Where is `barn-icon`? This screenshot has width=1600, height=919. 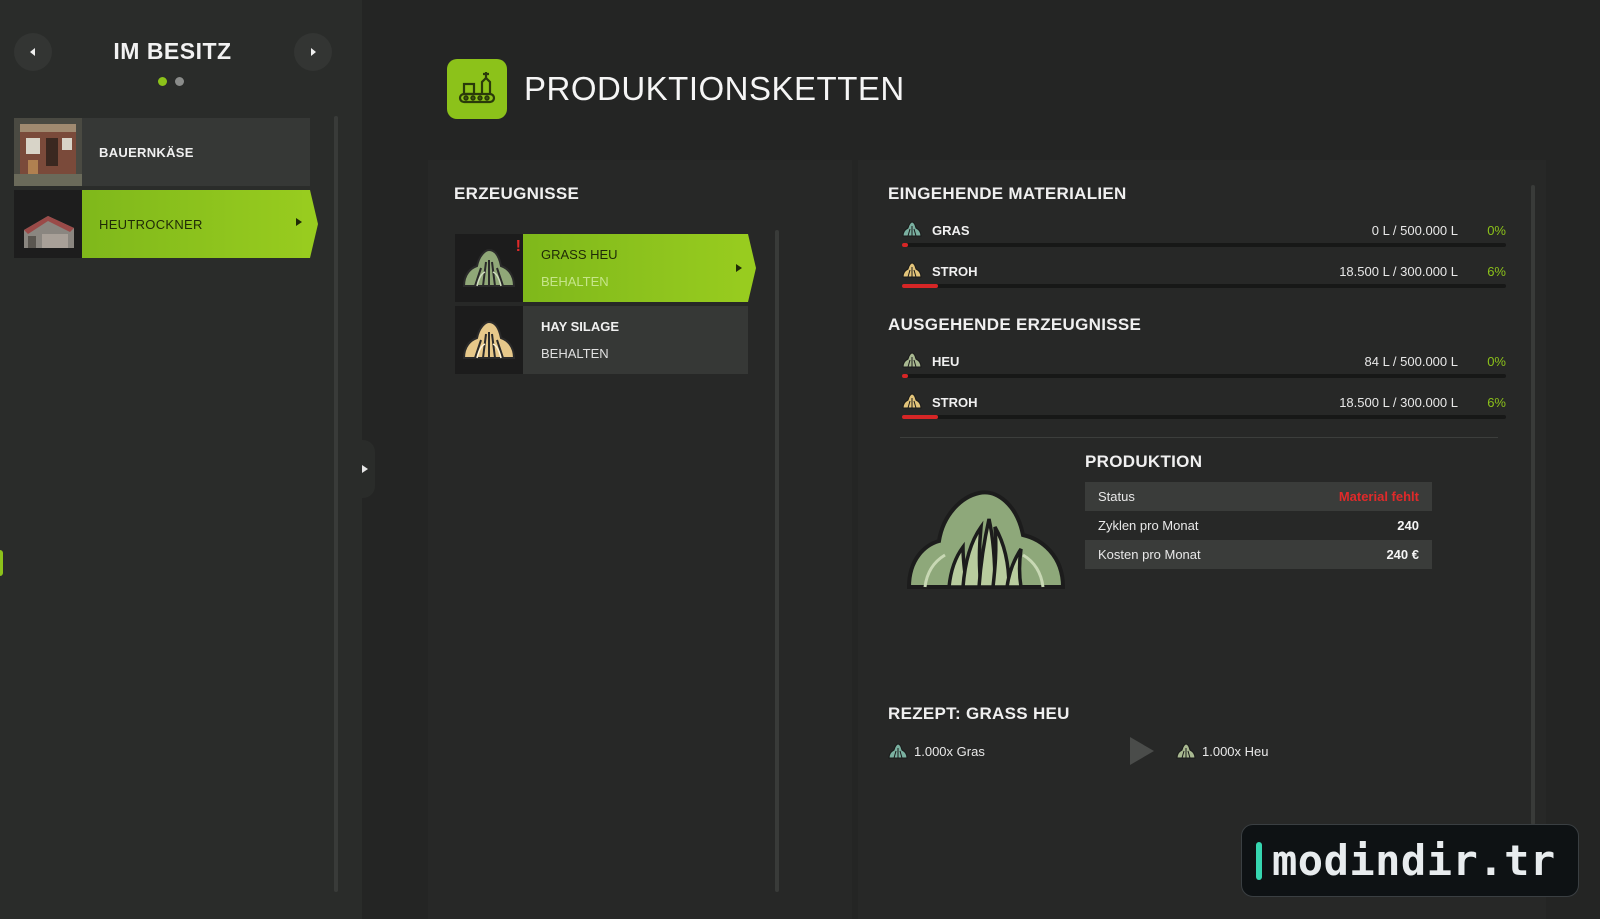 barn-icon is located at coordinates (48, 224).